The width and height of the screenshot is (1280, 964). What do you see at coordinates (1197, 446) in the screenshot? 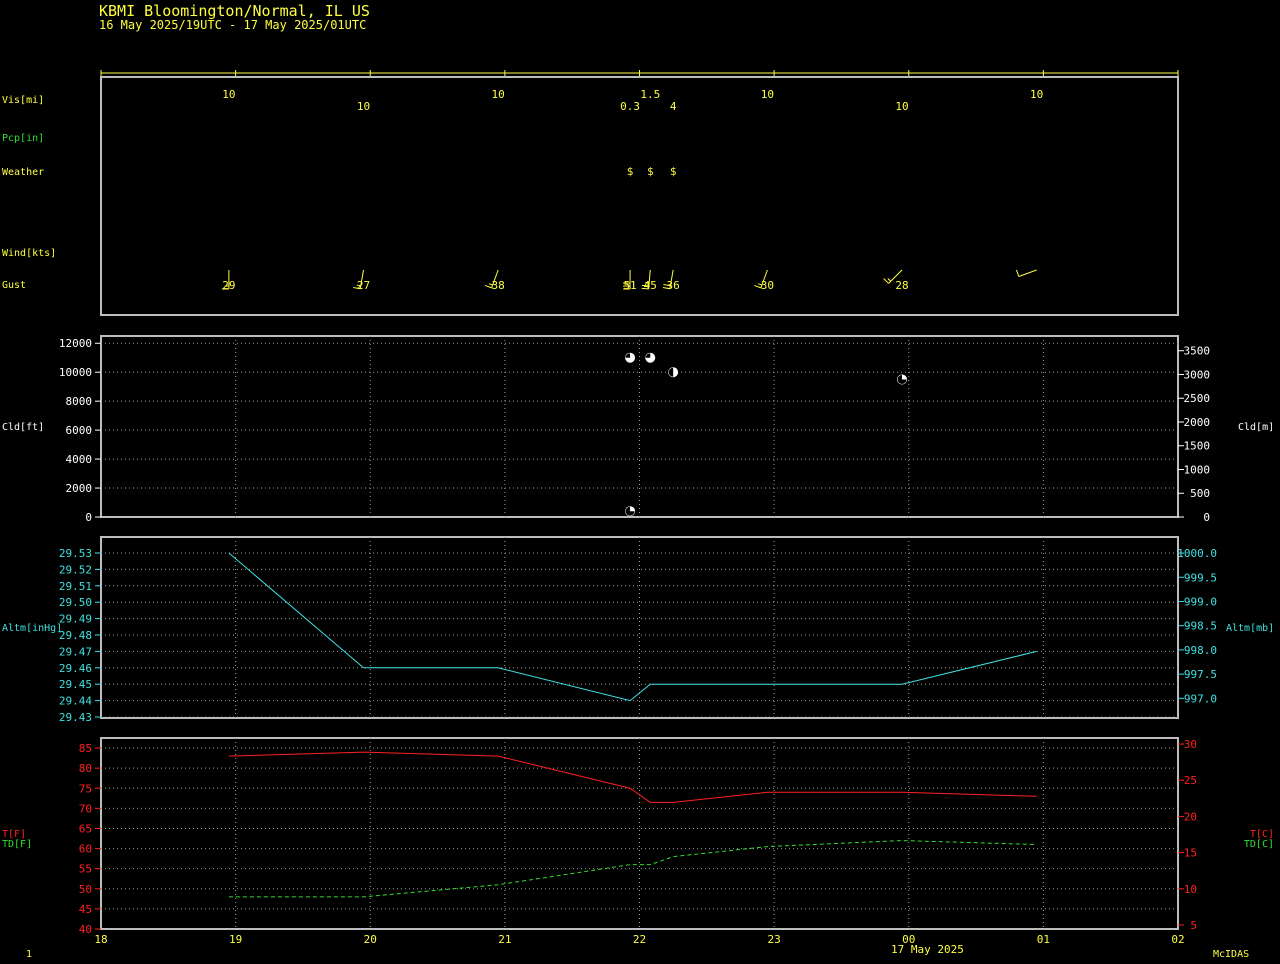
I see `cloud-m-tick-label: 1500` at bounding box center [1197, 446].